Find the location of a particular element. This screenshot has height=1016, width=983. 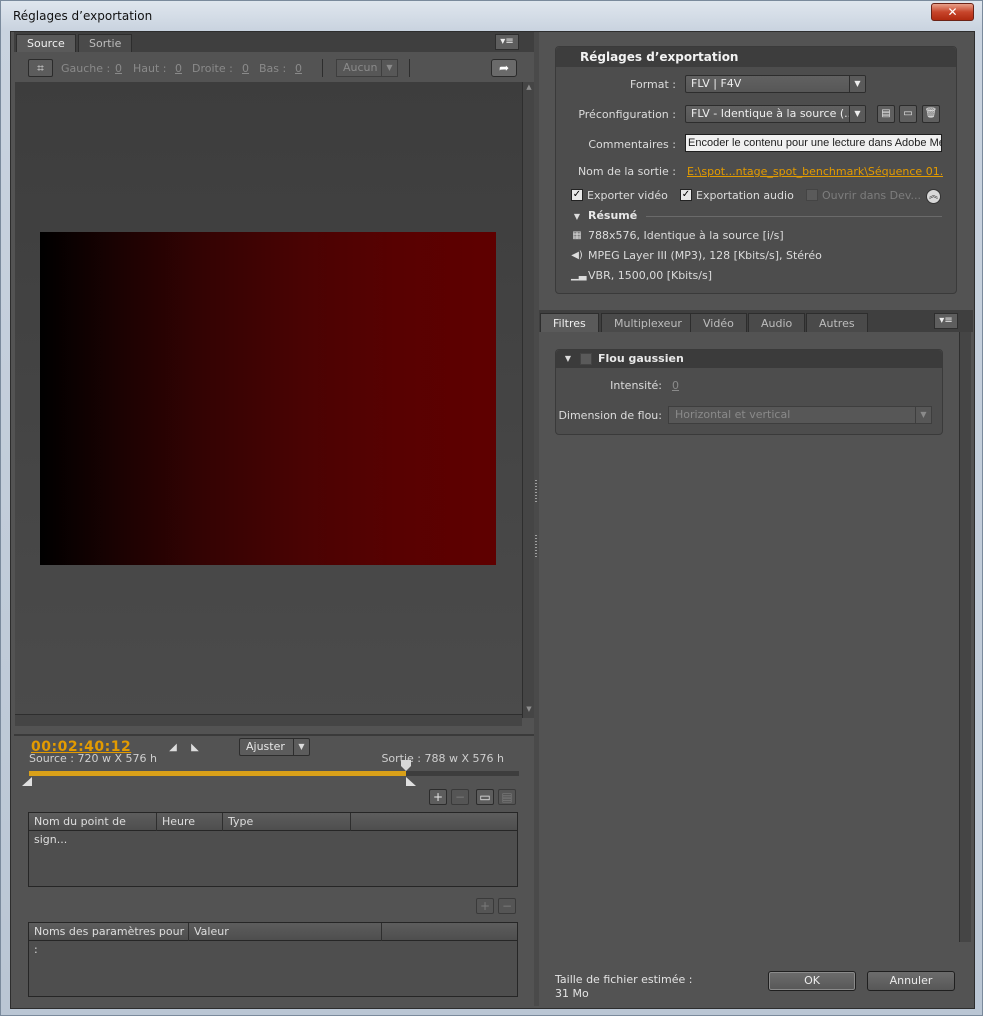

parameters-header: Noms des paramètres pour : Valeur is located at coordinates (273, 939).